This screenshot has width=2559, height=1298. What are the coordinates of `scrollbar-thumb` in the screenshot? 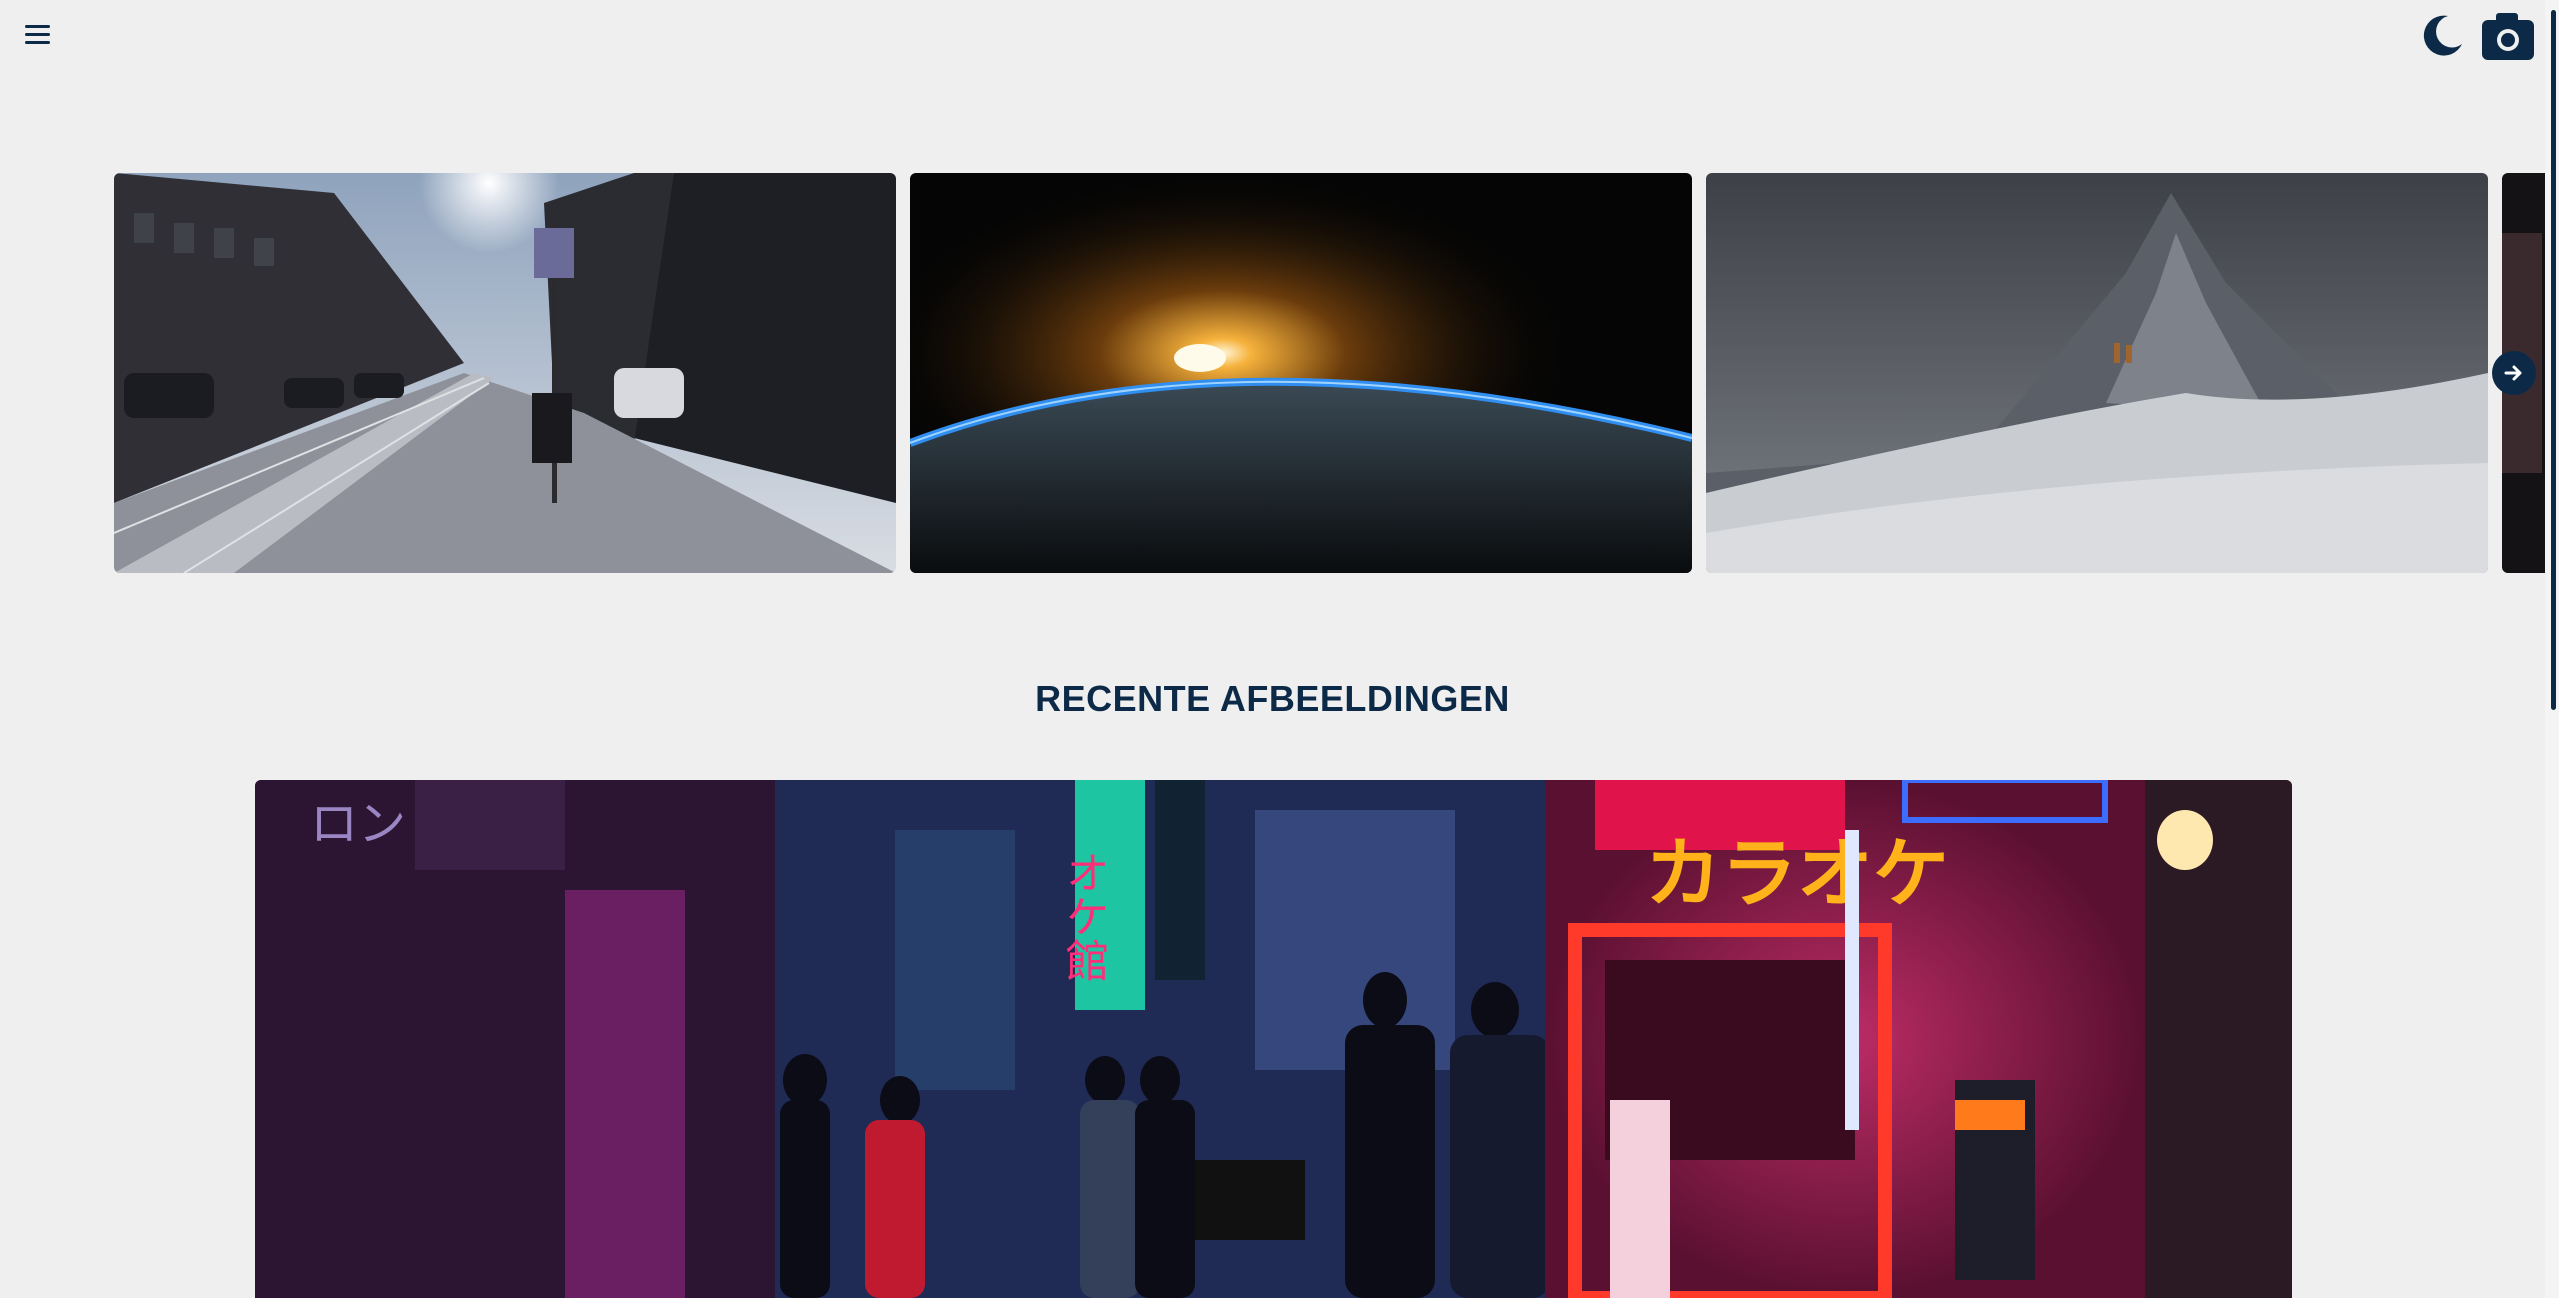 It's located at (2553, 360).